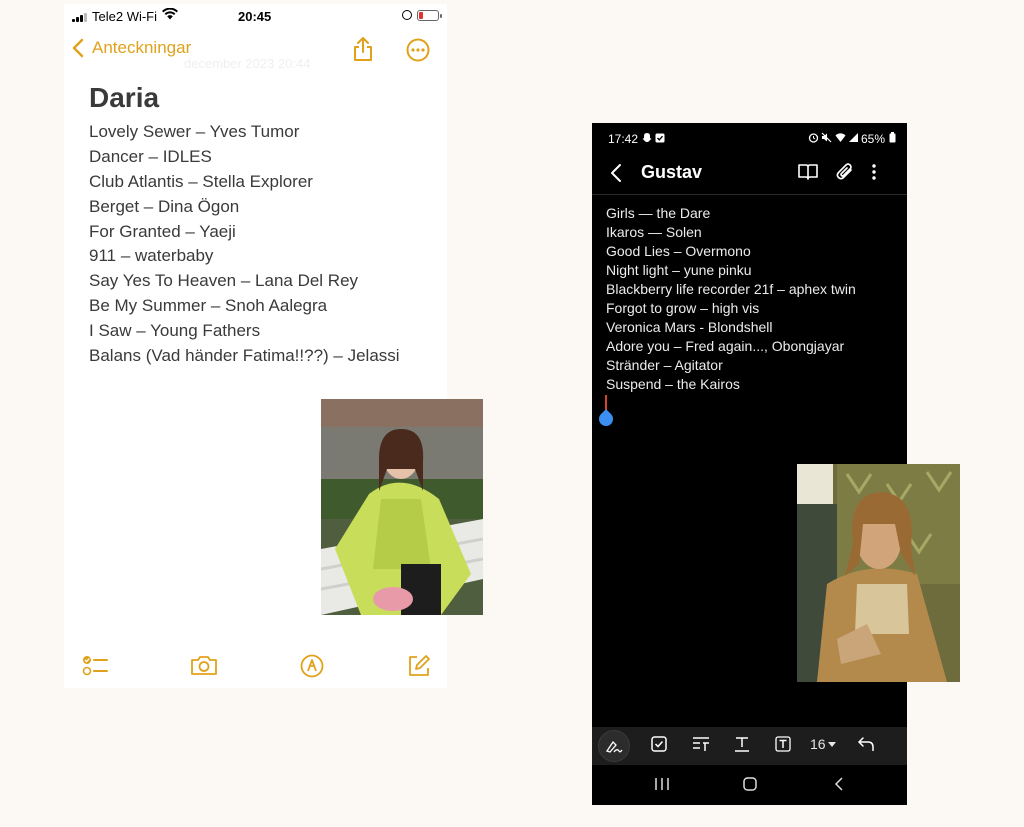 The height and width of the screenshot is (827, 1024). What do you see at coordinates (162, 231) in the screenshot?
I see `list-item: For Granted – Yaeji` at bounding box center [162, 231].